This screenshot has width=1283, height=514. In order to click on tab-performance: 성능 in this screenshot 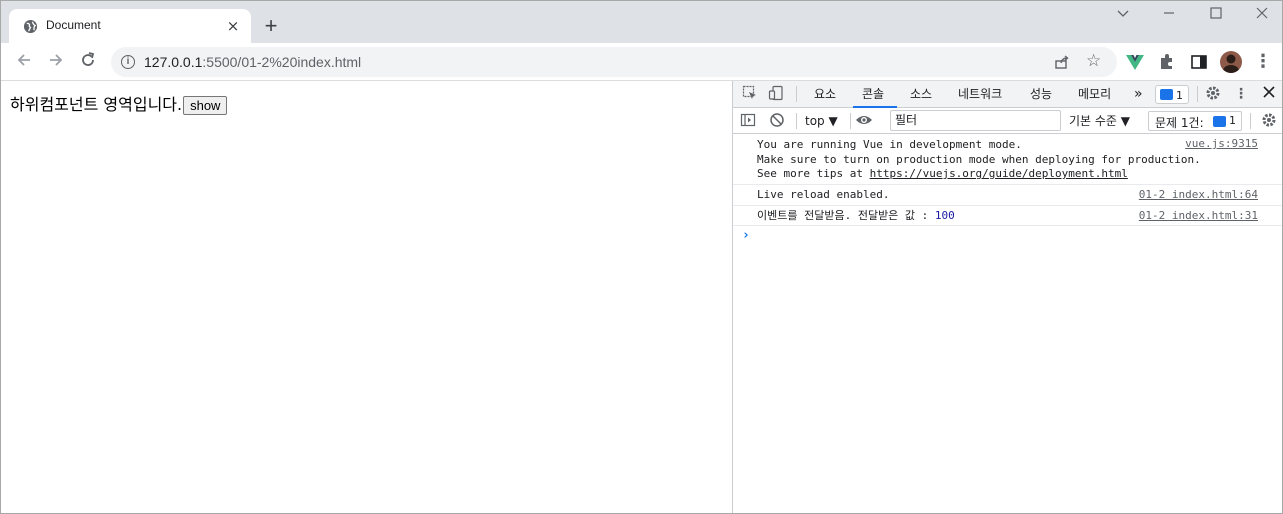, I will do `click(1041, 94)`.